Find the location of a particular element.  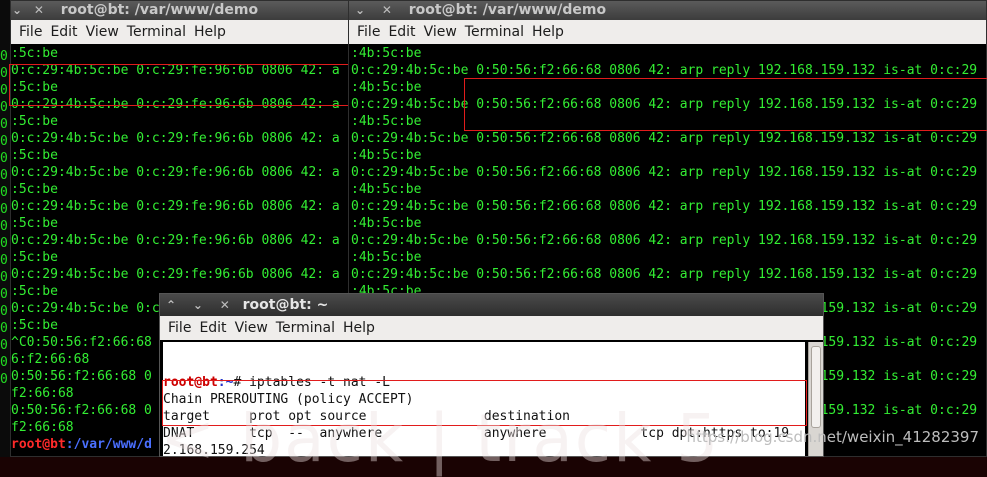

titlebar-front: ⌃ ⌄ ✕ root@bt: ~ is located at coordinates (491, 305).